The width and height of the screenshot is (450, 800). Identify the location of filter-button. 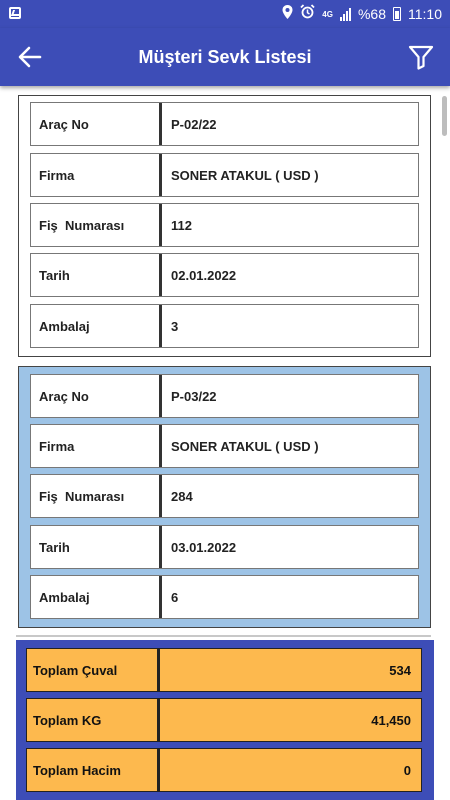
(421, 57).